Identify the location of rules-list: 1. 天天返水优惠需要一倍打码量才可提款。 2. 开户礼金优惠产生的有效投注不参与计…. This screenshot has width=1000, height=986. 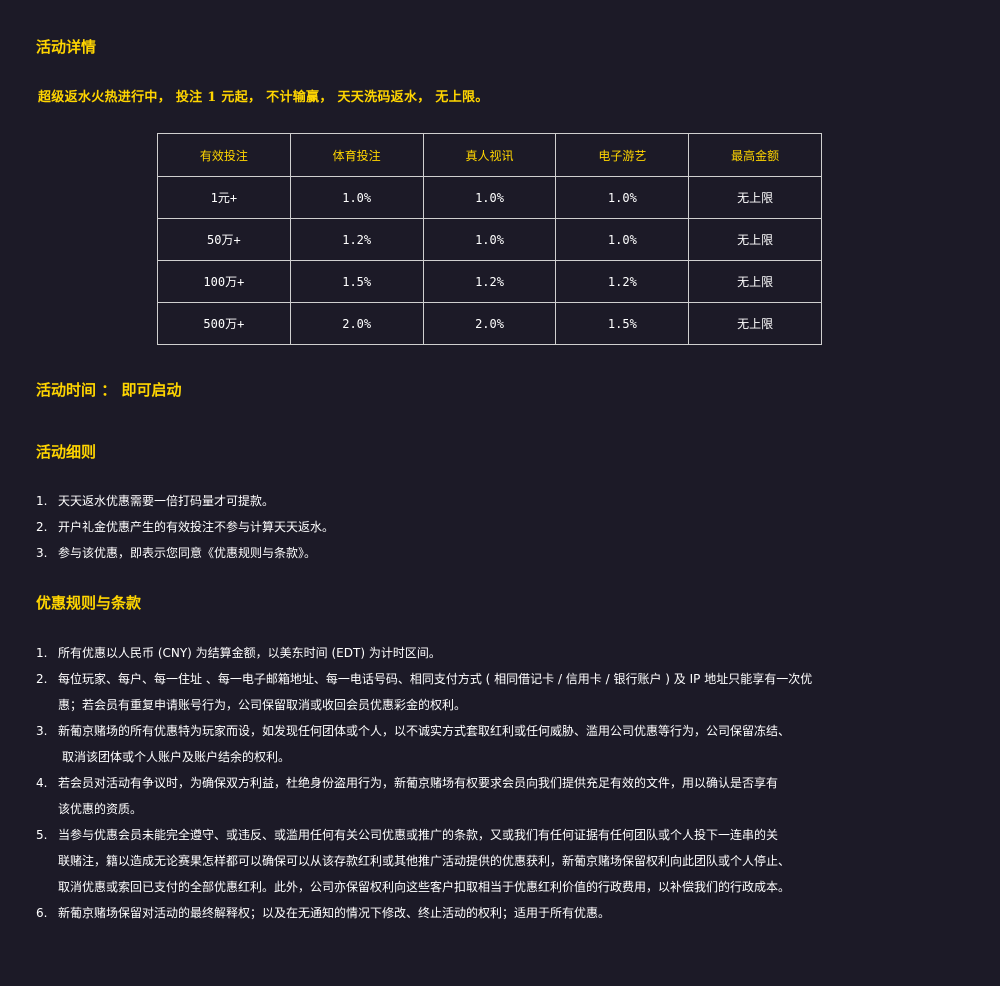
(185, 527).